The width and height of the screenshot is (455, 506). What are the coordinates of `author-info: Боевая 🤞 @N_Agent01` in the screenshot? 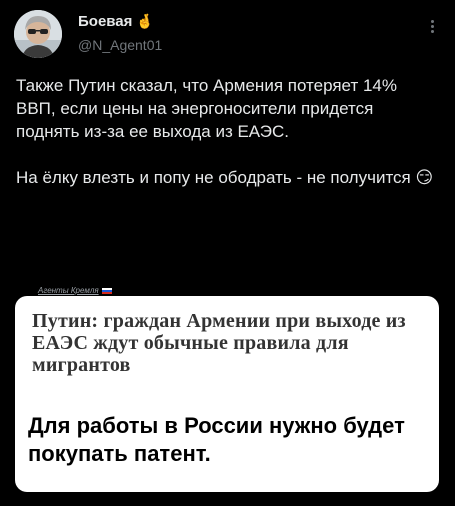 It's located at (120, 33).